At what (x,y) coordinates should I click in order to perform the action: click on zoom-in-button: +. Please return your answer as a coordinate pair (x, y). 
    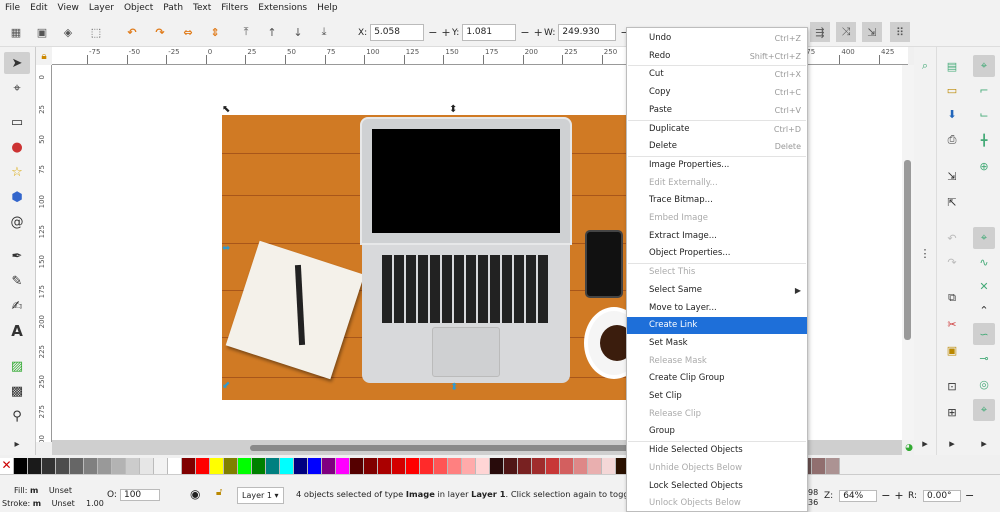
    Looking at the image, I should click on (898, 495).